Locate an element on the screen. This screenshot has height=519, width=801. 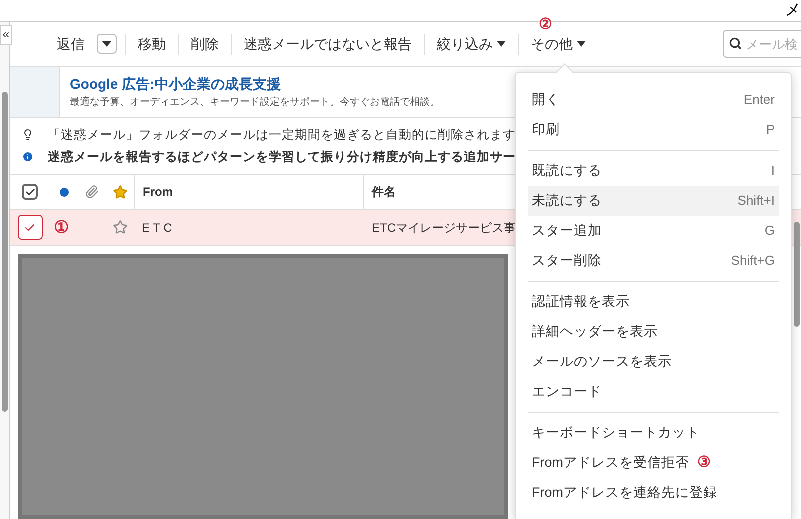
menu-item: スター追加 G is located at coordinates (653, 231).